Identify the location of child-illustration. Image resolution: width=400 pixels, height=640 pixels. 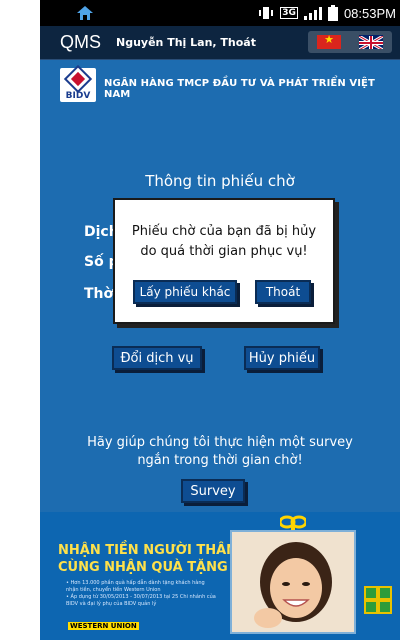
(293, 585).